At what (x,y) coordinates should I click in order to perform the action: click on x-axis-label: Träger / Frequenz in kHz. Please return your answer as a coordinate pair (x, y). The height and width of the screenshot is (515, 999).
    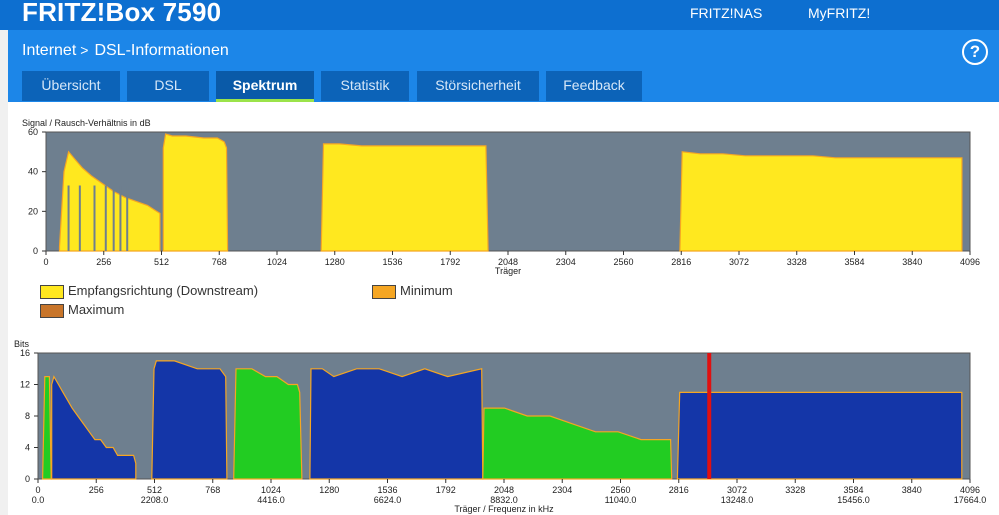
    Looking at the image, I should click on (504, 509).